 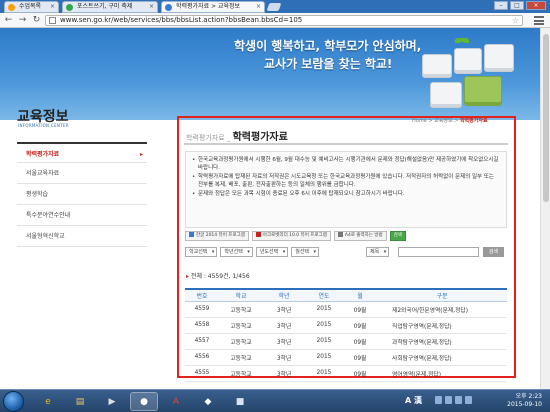 What do you see at coordinates (378, 252) in the screenshot?
I see `search-field-select: 제목` at bounding box center [378, 252].